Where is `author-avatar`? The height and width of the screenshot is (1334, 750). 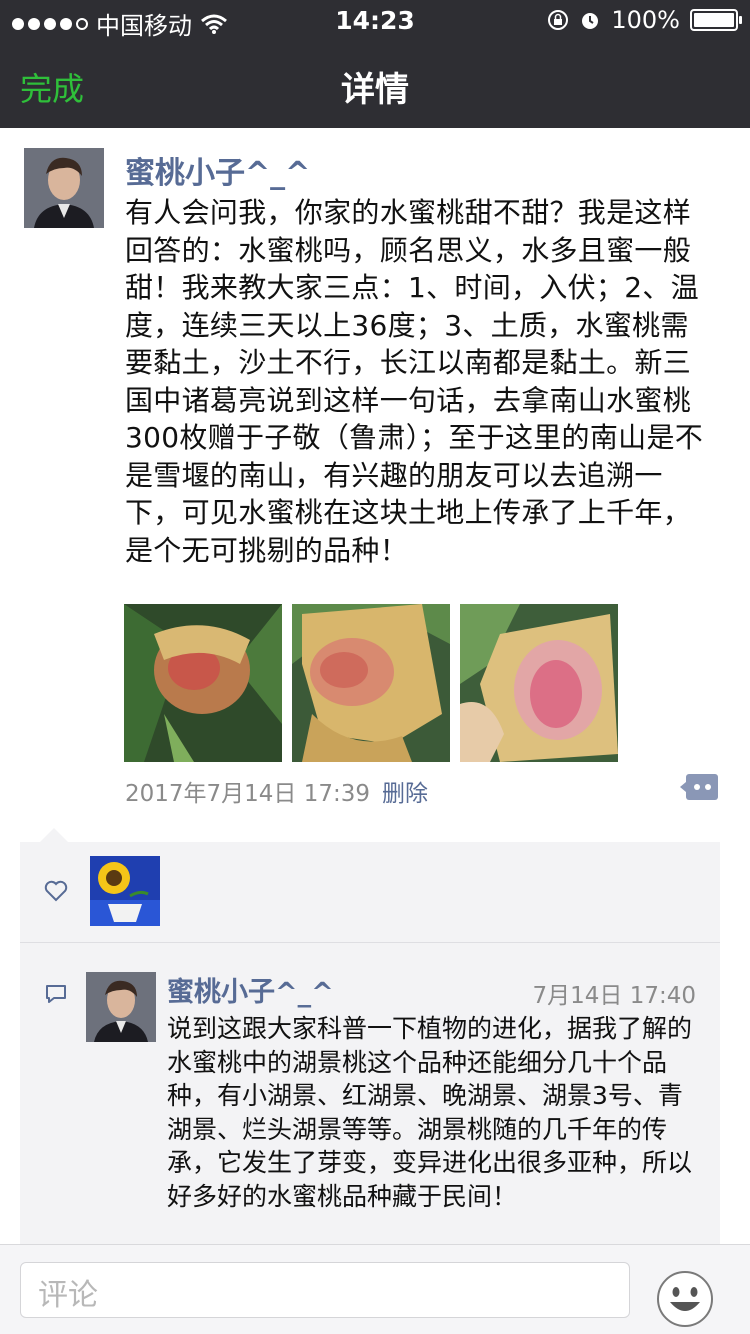
author-avatar is located at coordinates (64, 188).